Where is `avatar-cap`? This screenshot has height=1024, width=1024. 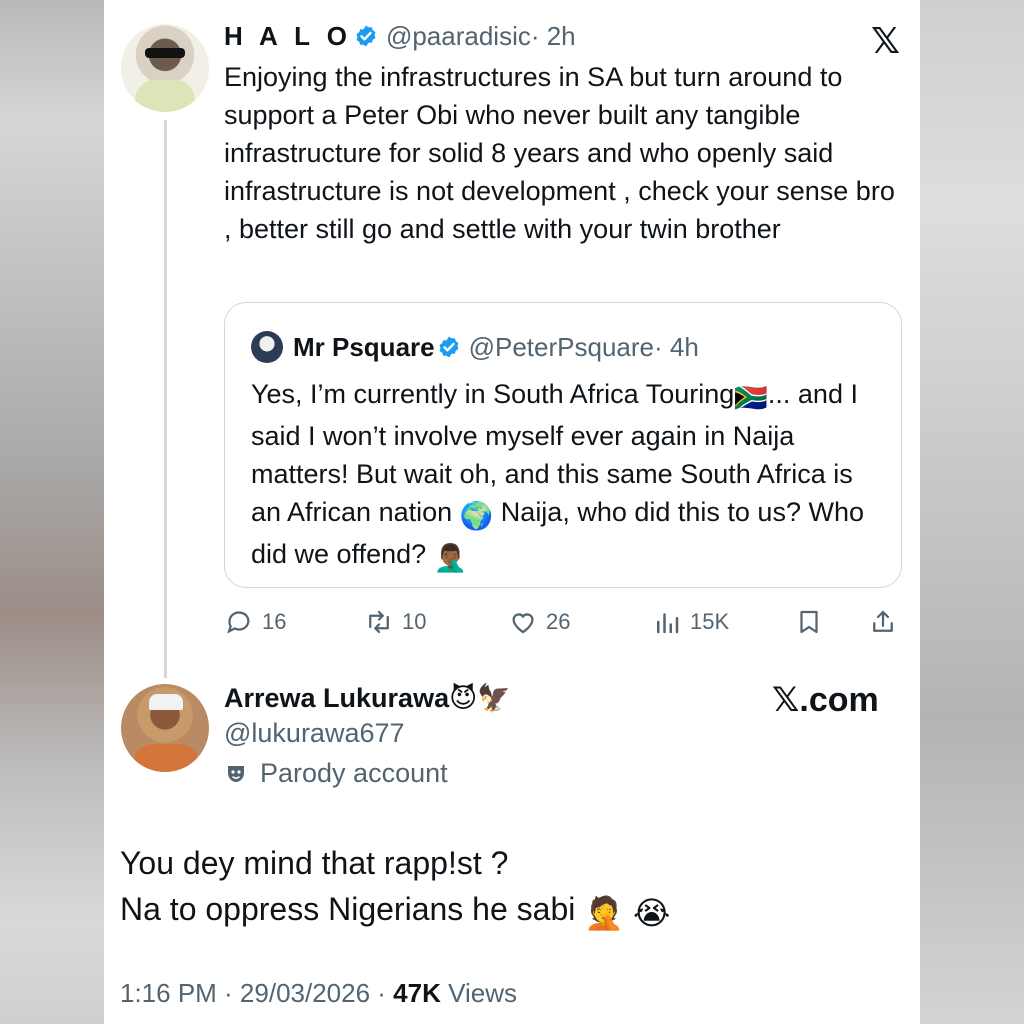
avatar-cap is located at coordinates (166, 702).